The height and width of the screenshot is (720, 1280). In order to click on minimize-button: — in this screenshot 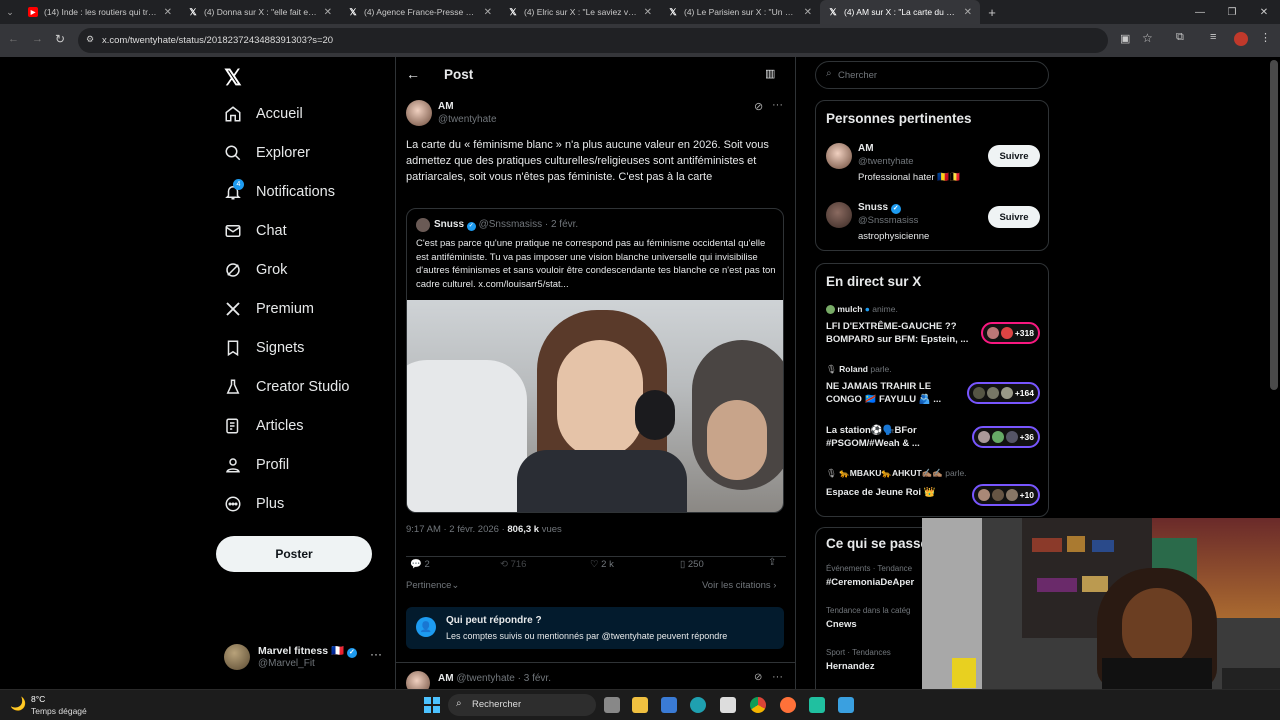, I will do `click(1200, 12)`.